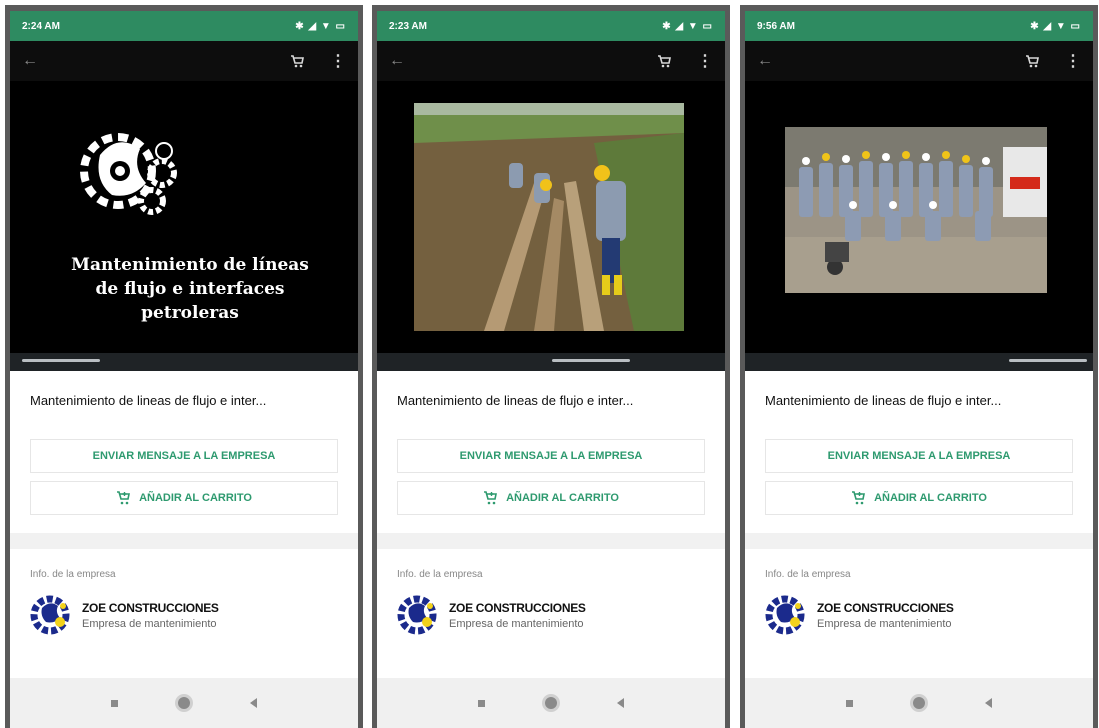 The image size is (1099, 728). What do you see at coordinates (41, 26) in the screenshot?
I see `status-time: 2:24 AM` at bounding box center [41, 26].